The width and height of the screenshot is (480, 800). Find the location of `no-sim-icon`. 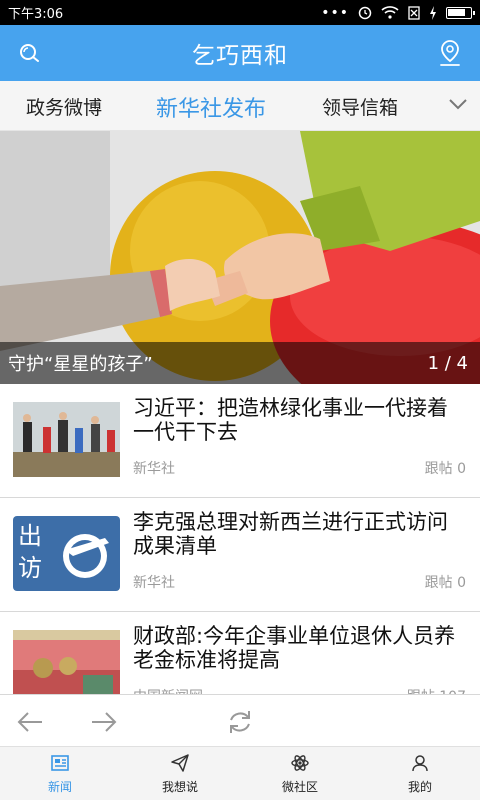

no-sim-icon is located at coordinates (414, 12).